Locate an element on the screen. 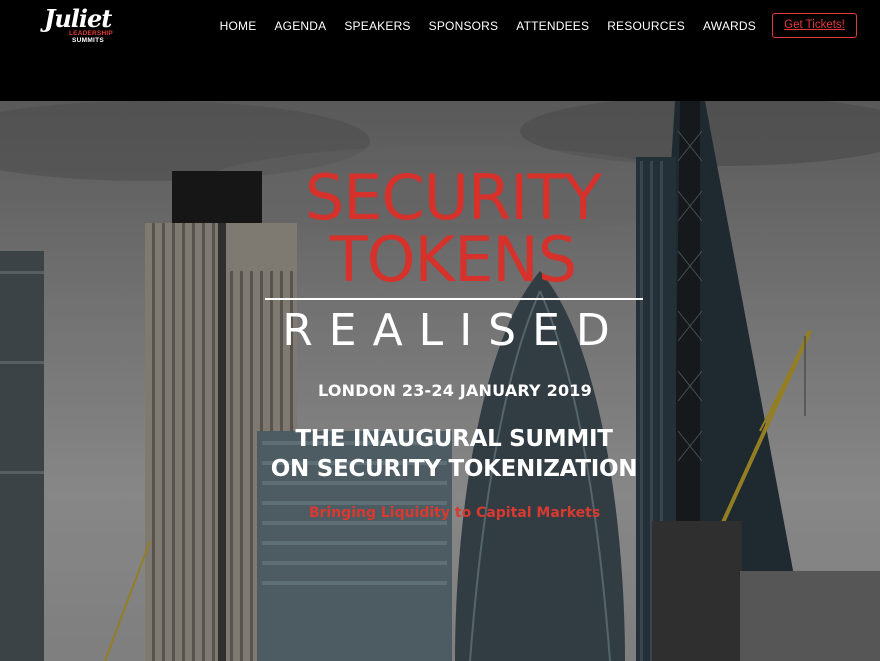 The width and height of the screenshot is (880, 661). nav-item-resources: RESOURCES is located at coordinates (646, 26).